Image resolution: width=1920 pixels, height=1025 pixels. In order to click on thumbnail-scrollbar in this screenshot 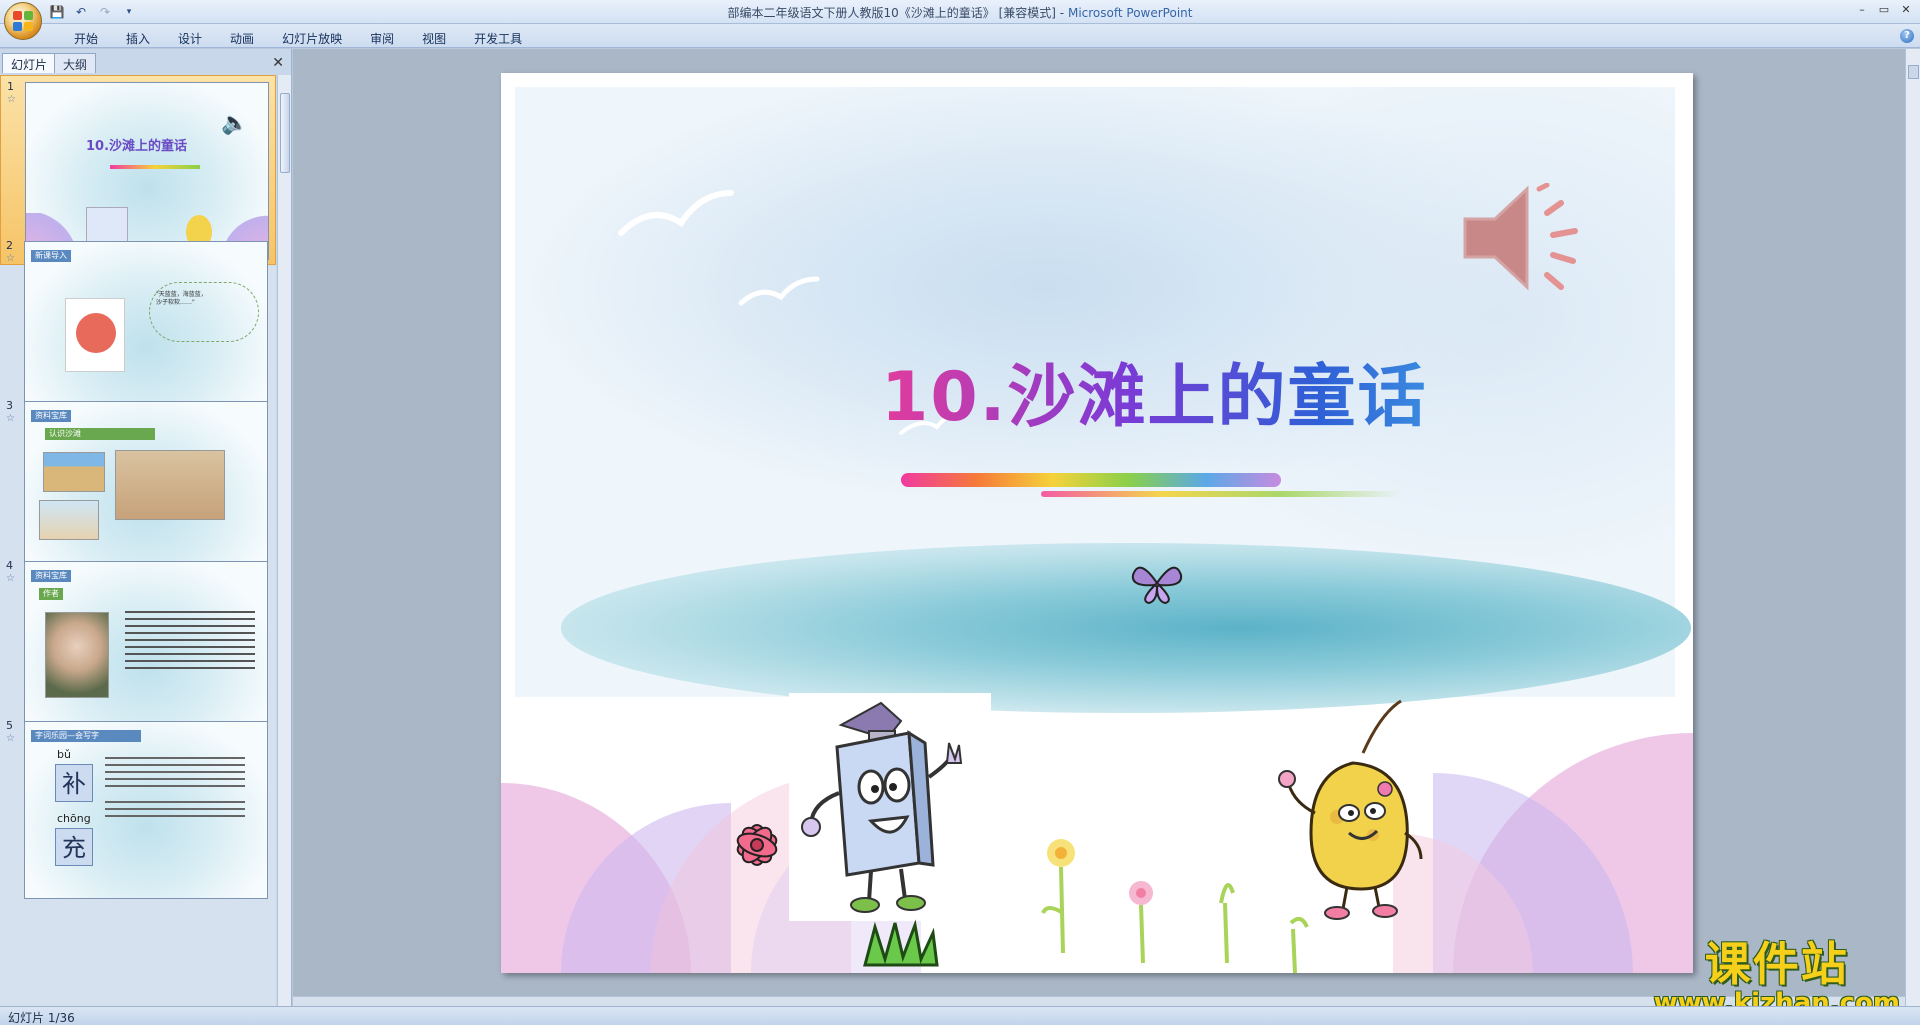, I will do `click(284, 540)`.